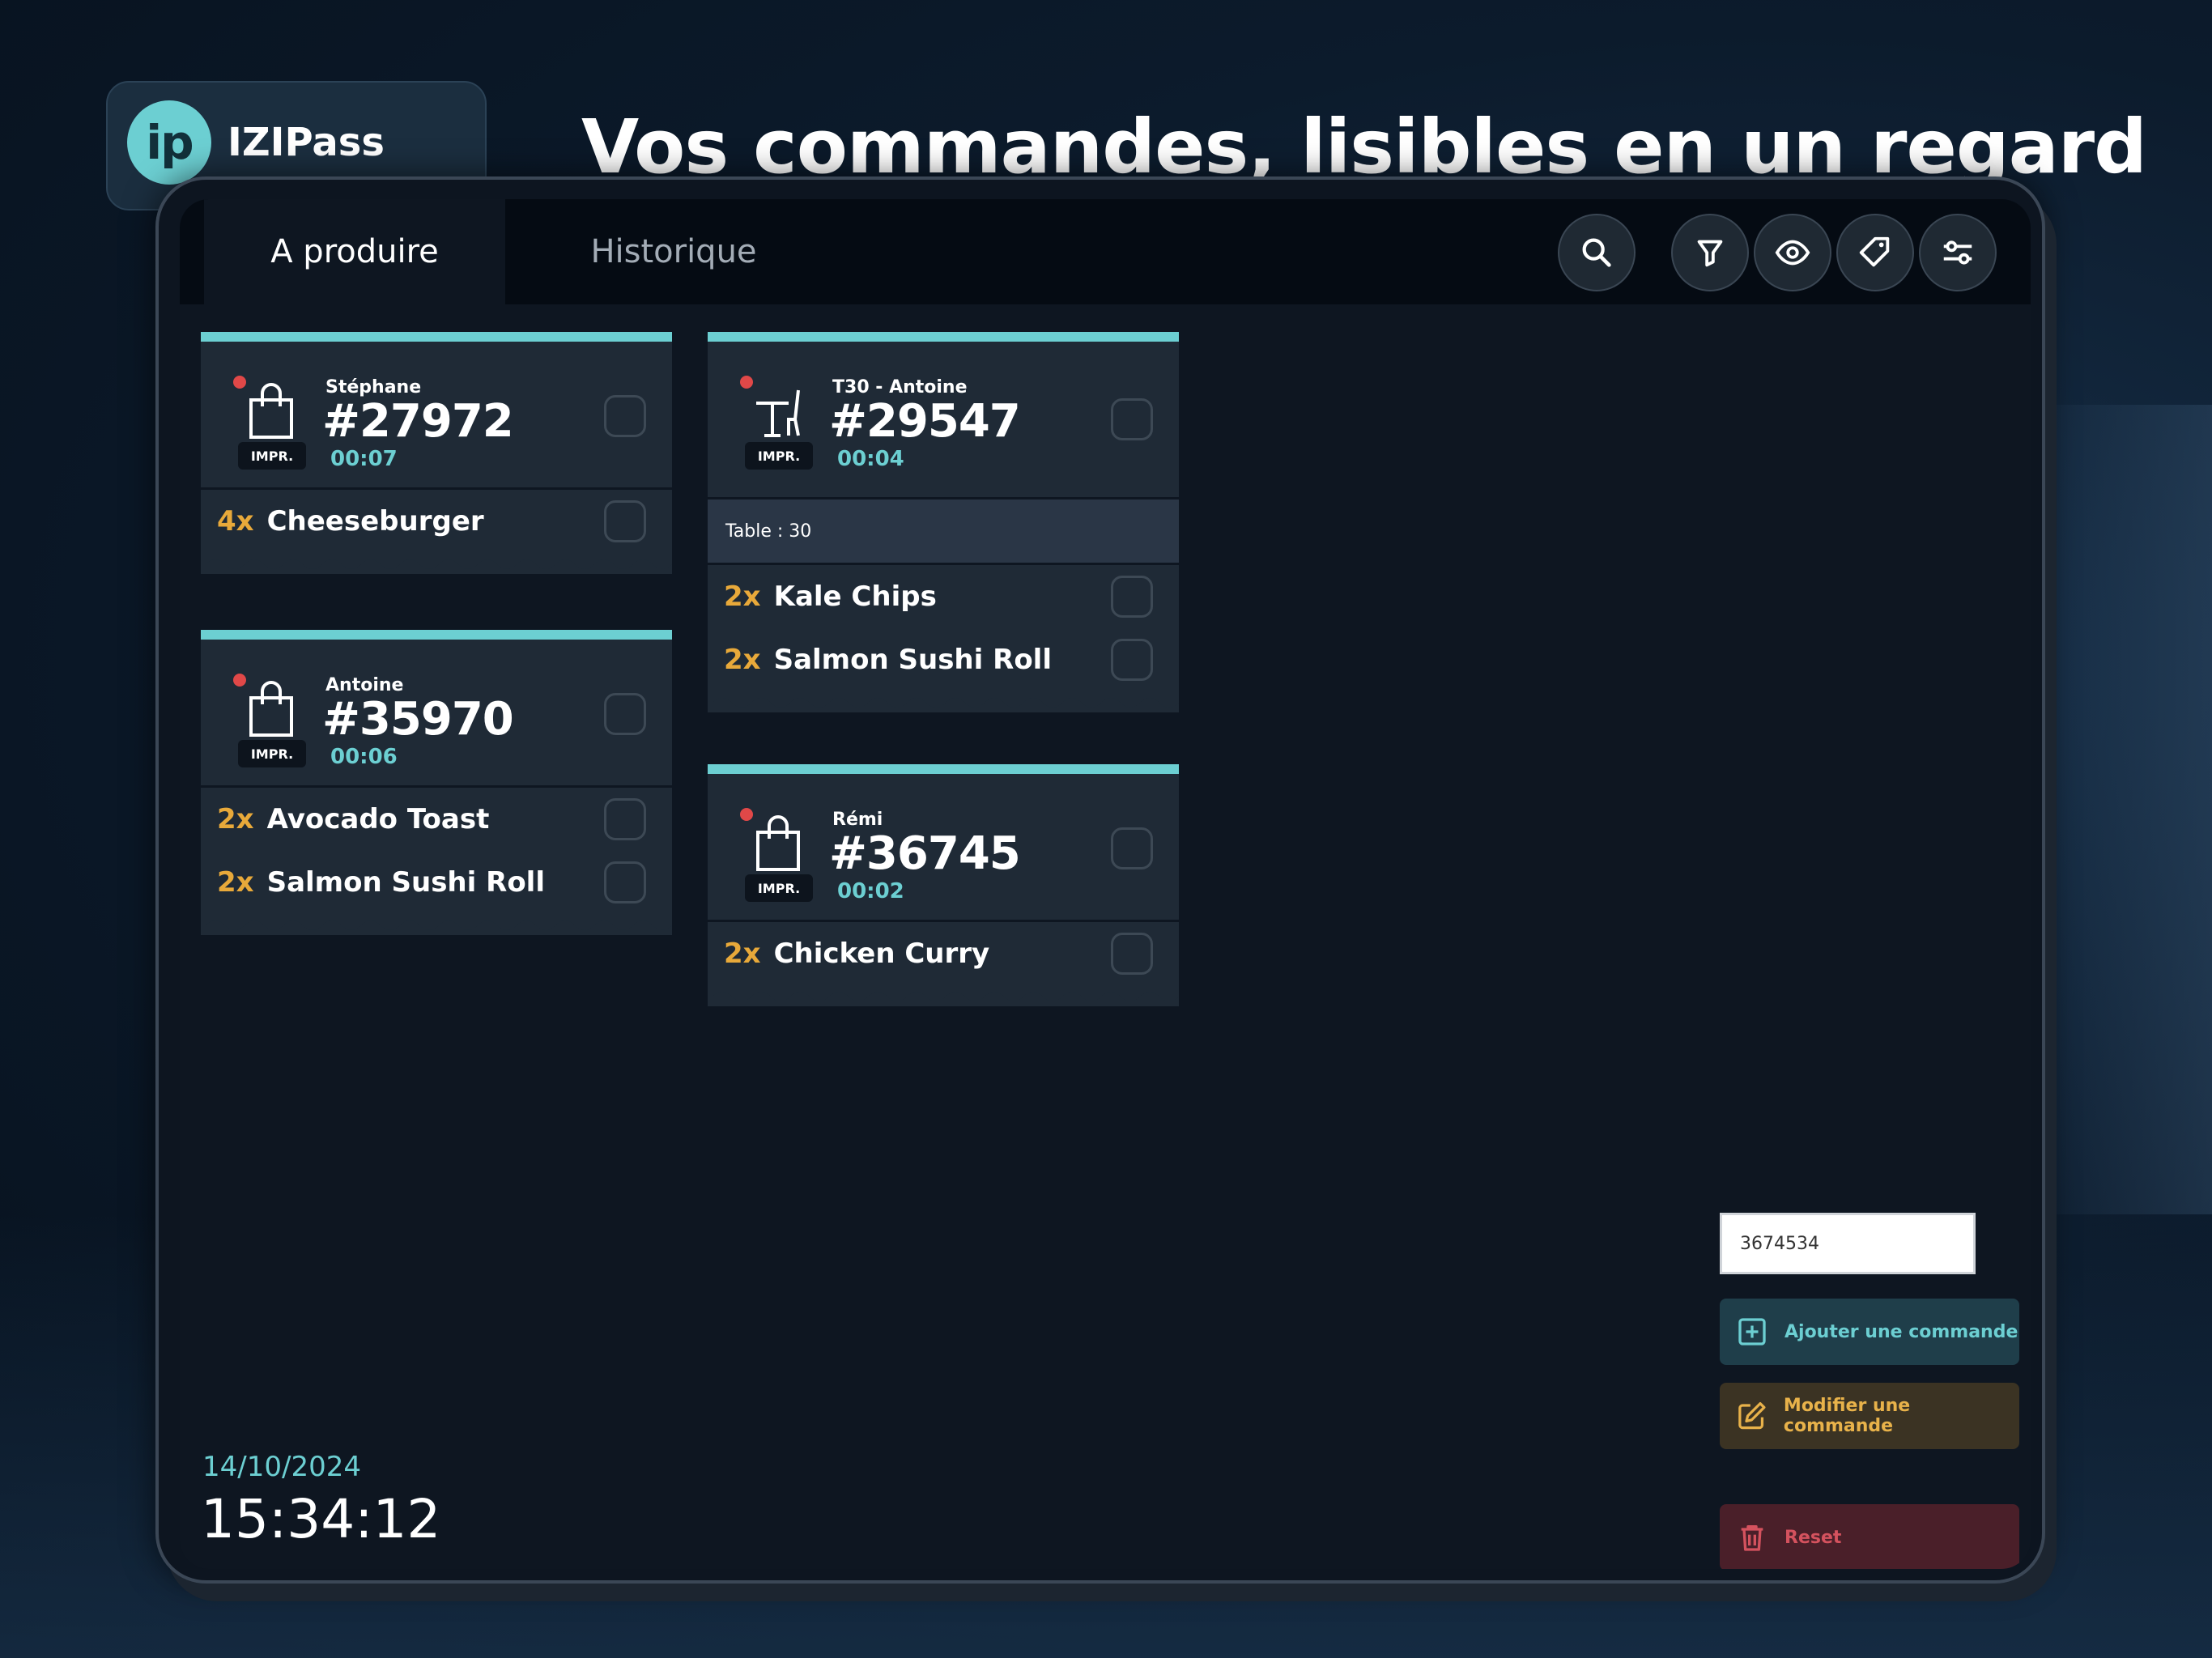 The width and height of the screenshot is (2212, 1658). I want to click on filter-button, so click(1710, 252).